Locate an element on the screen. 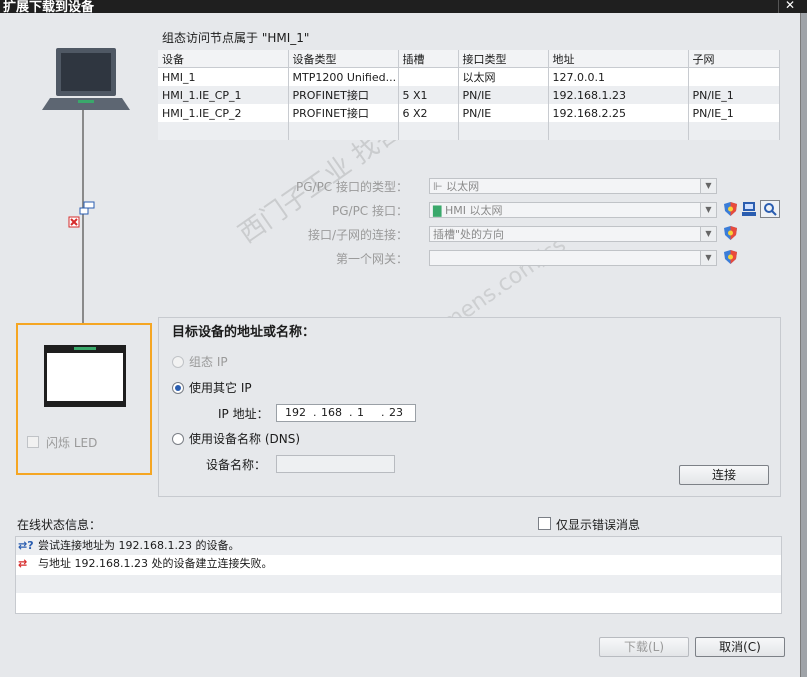 The image size is (807, 681). cancel-button: 取消(C) is located at coordinates (740, 647).